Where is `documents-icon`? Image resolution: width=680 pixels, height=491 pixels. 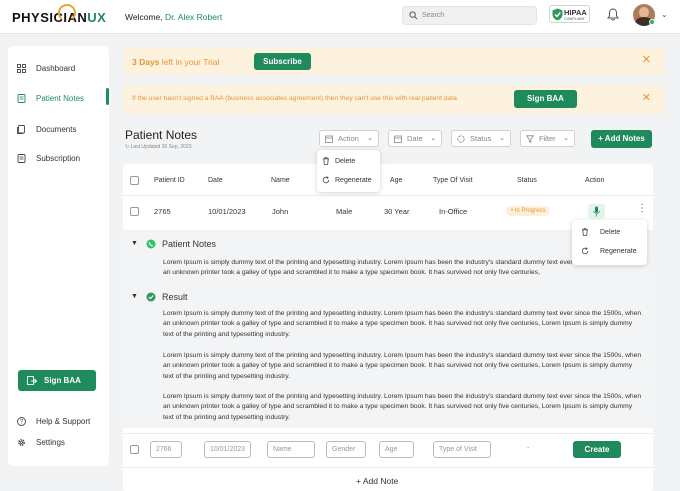 documents-icon is located at coordinates (21, 129).